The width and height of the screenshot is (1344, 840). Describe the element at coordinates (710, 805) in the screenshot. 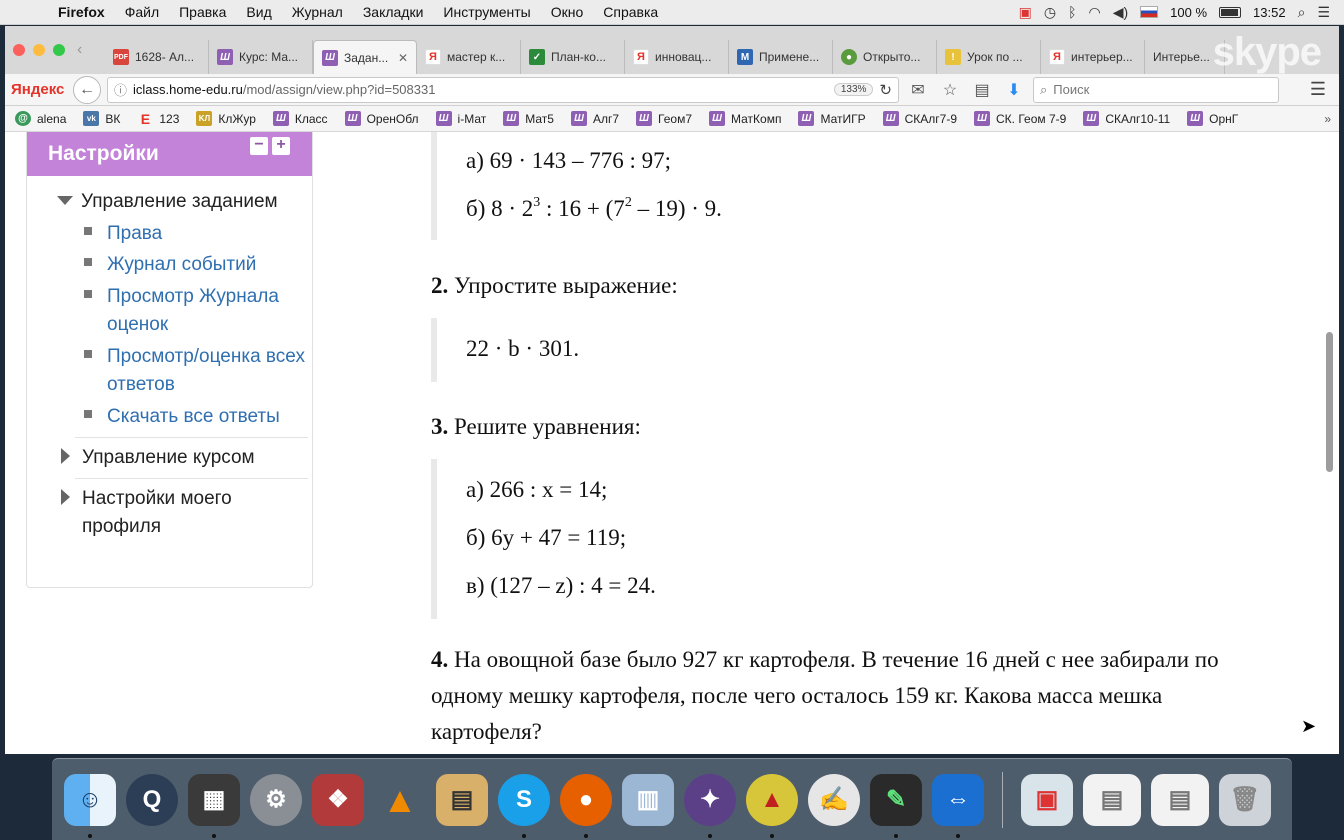

I see `unknown-app-icon: ✦` at that location.